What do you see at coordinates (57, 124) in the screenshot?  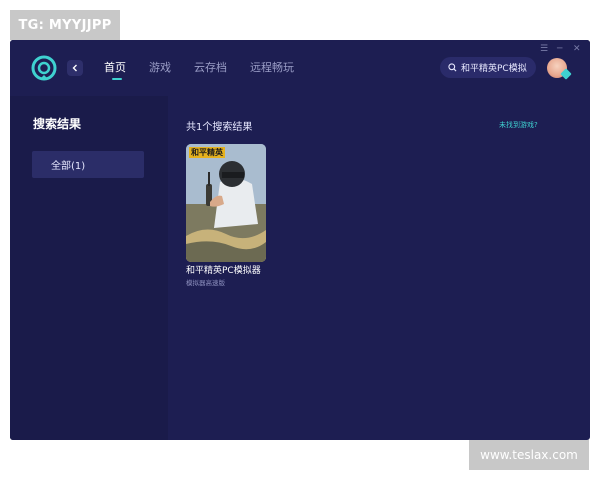 I see `sidebar-title: 搜索结果` at bounding box center [57, 124].